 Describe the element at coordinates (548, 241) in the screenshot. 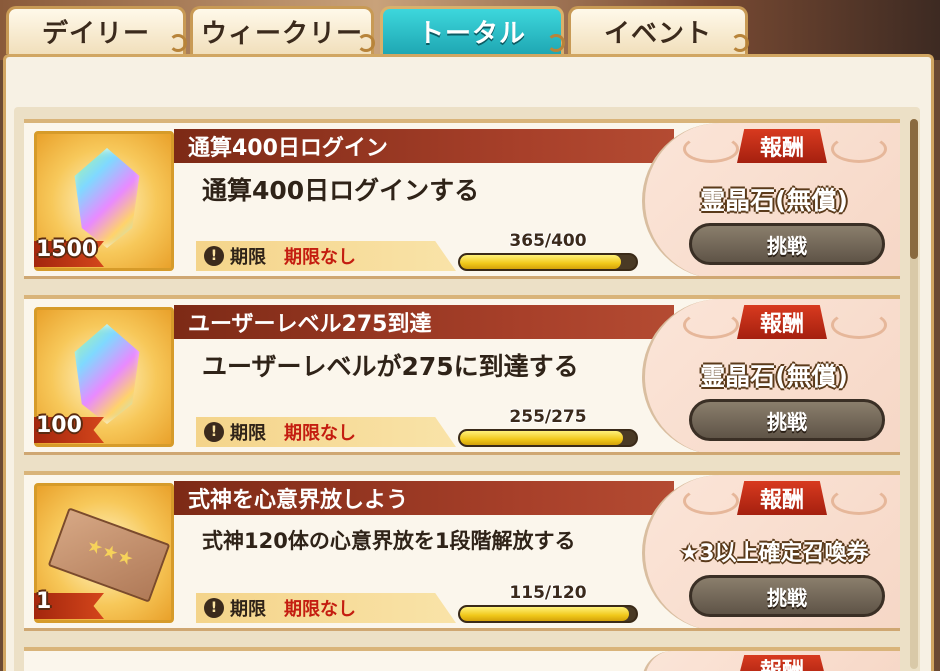

I see `progress-text: 365/400` at that location.